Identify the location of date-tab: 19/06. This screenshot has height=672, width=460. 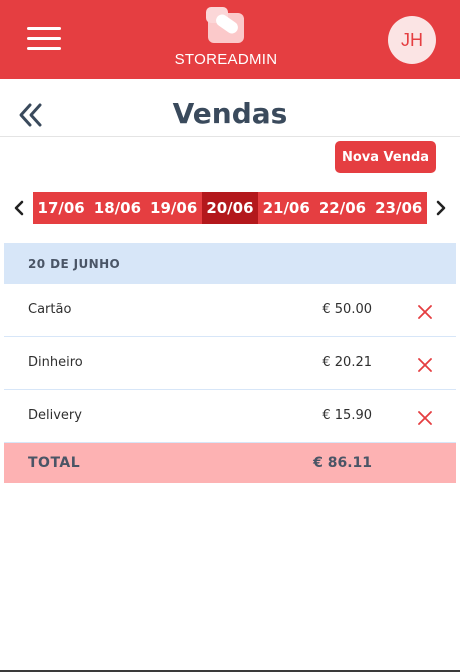
(174, 208).